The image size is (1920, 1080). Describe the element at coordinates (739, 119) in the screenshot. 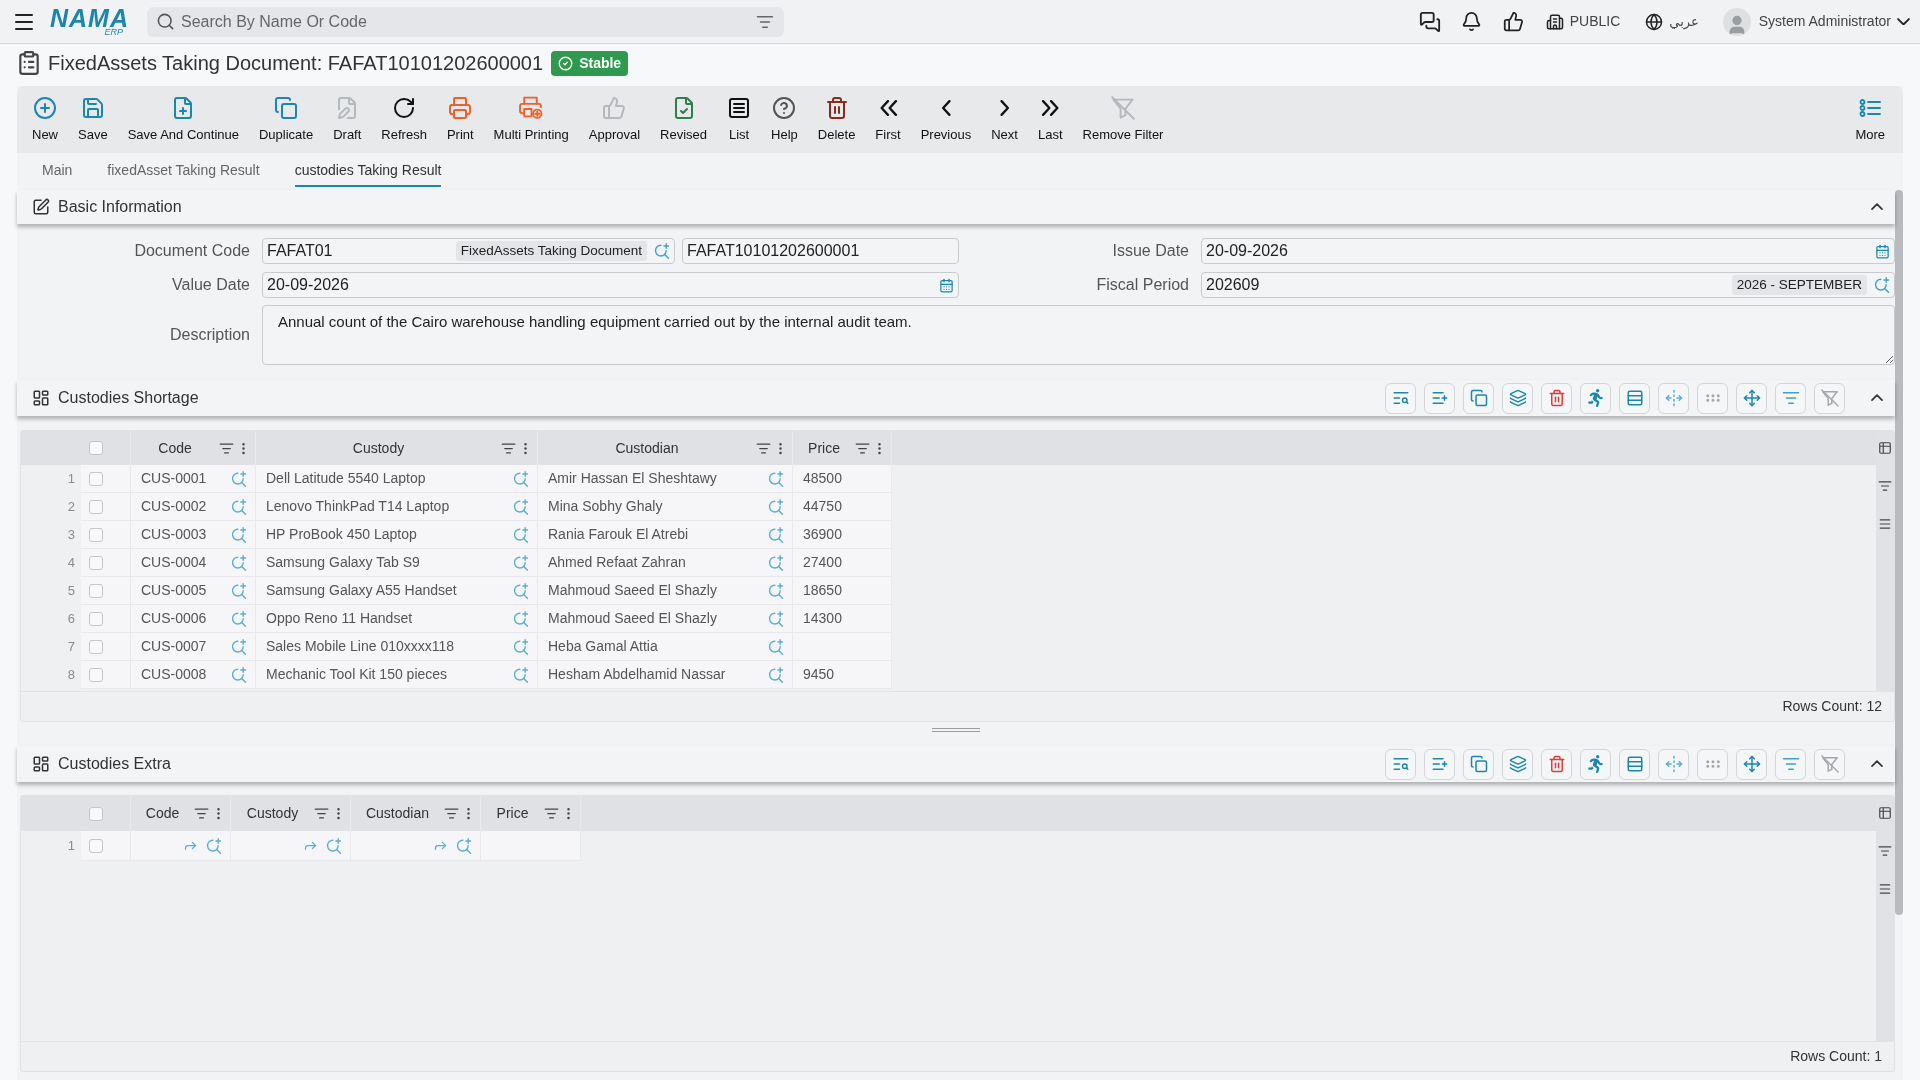

I see `list-button: List` at that location.